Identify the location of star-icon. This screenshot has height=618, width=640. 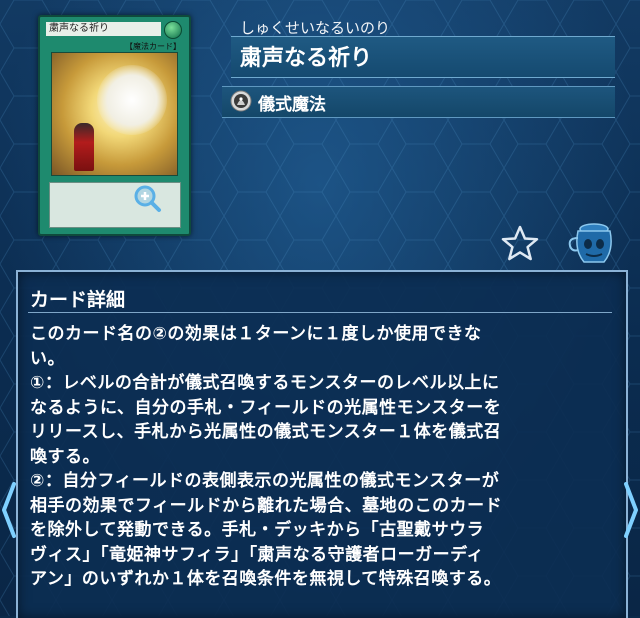
(520, 244).